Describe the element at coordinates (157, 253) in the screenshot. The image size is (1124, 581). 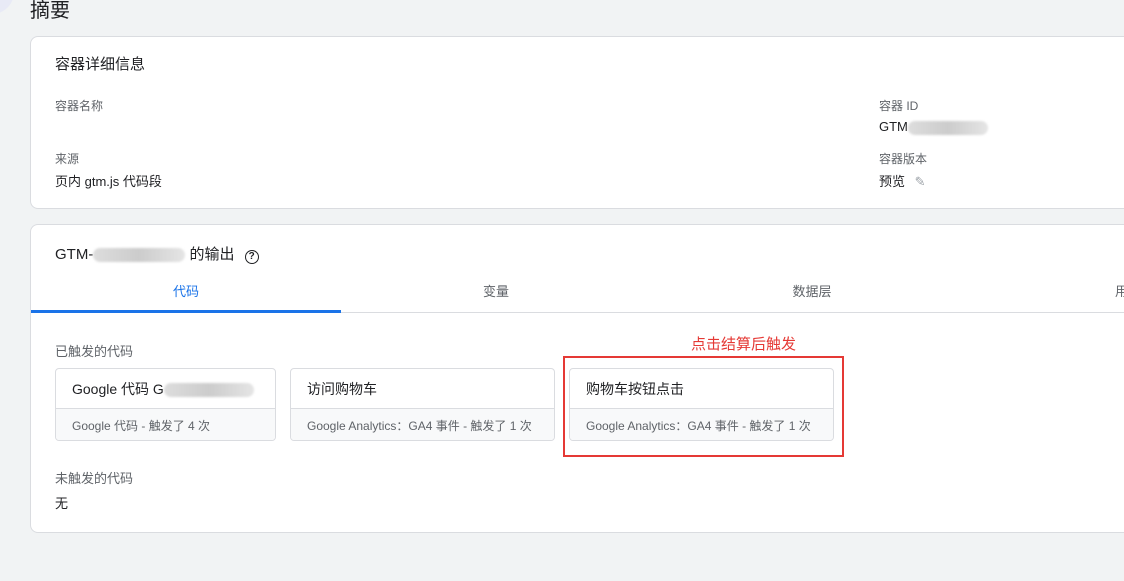
I see `output-heading: GTM- 的输出 ?` at that location.